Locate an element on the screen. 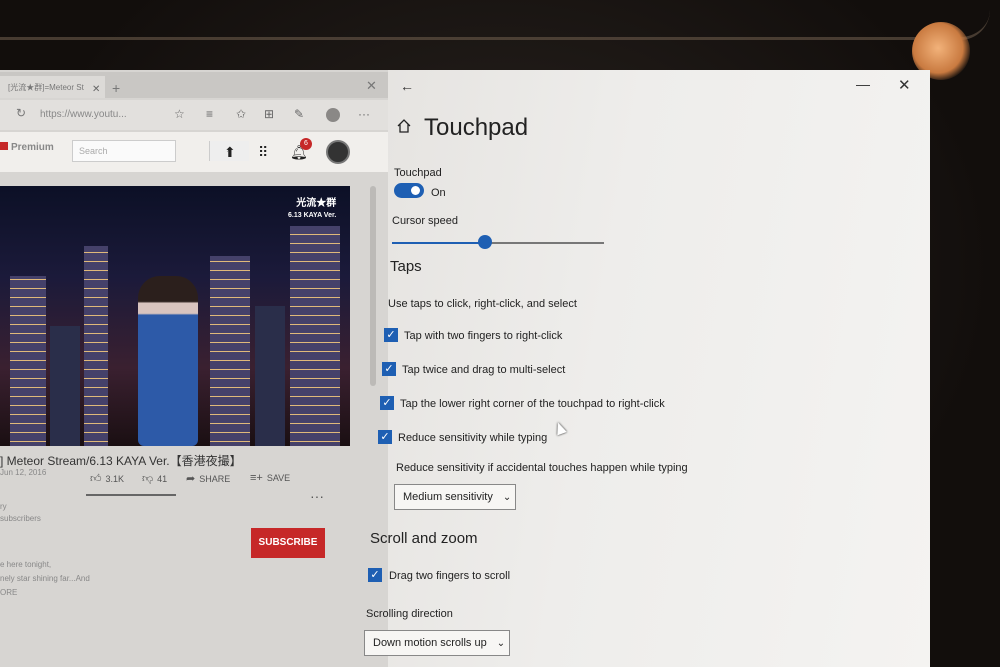 Image resolution: width=1000 pixels, height=667 pixels. youtube-search-input: Search ⌕ is located at coordinates (160, 151).